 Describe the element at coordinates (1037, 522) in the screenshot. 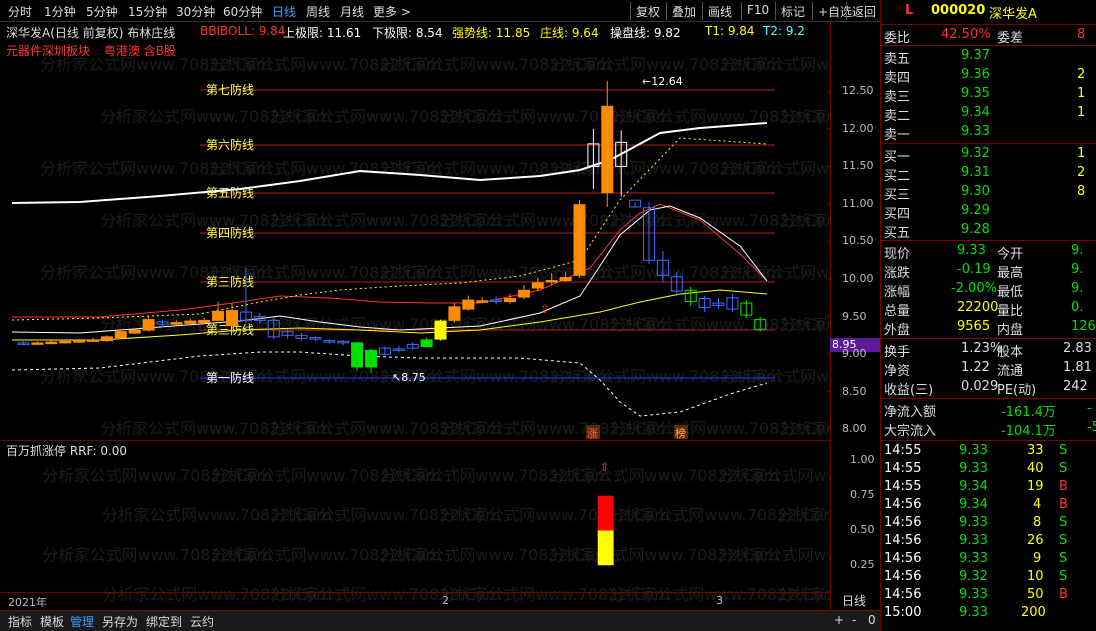

I see `tick-volume: 8` at that location.